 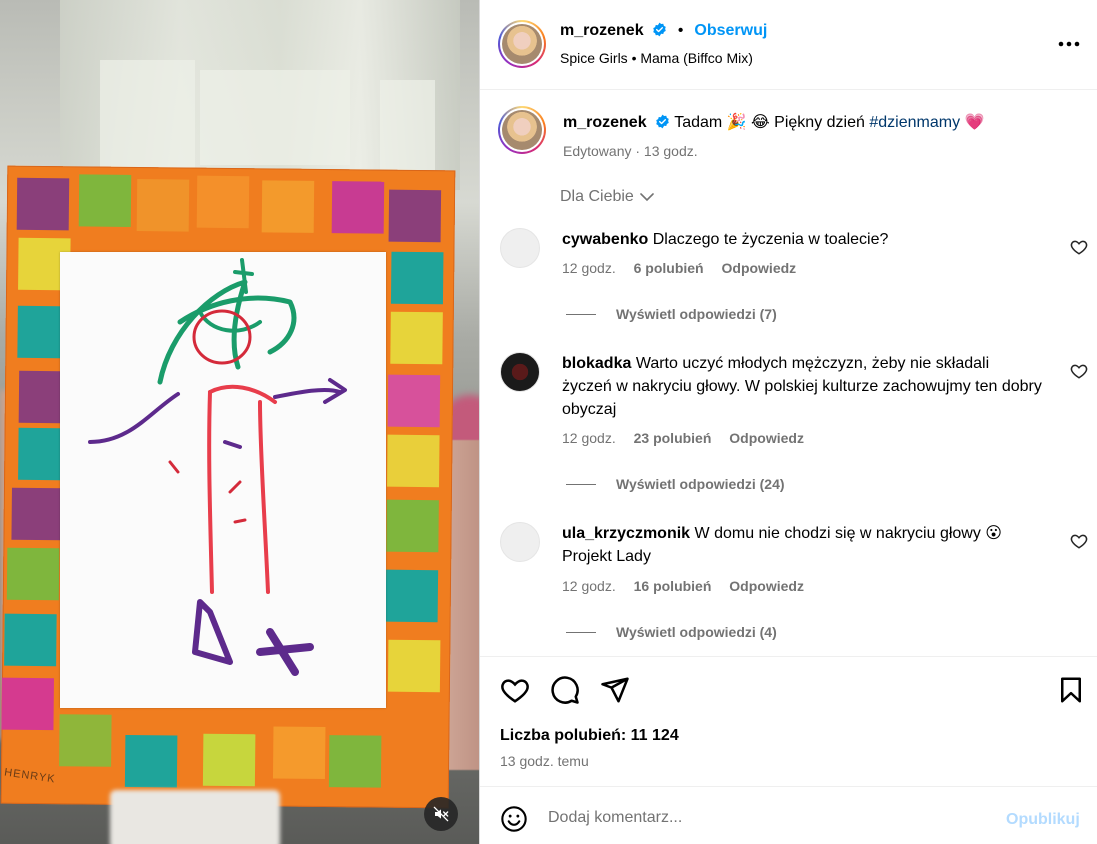 What do you see at coordinates (522, 44) in the screenshot?
I see `author-avatar` at bounding box center [522, 44].